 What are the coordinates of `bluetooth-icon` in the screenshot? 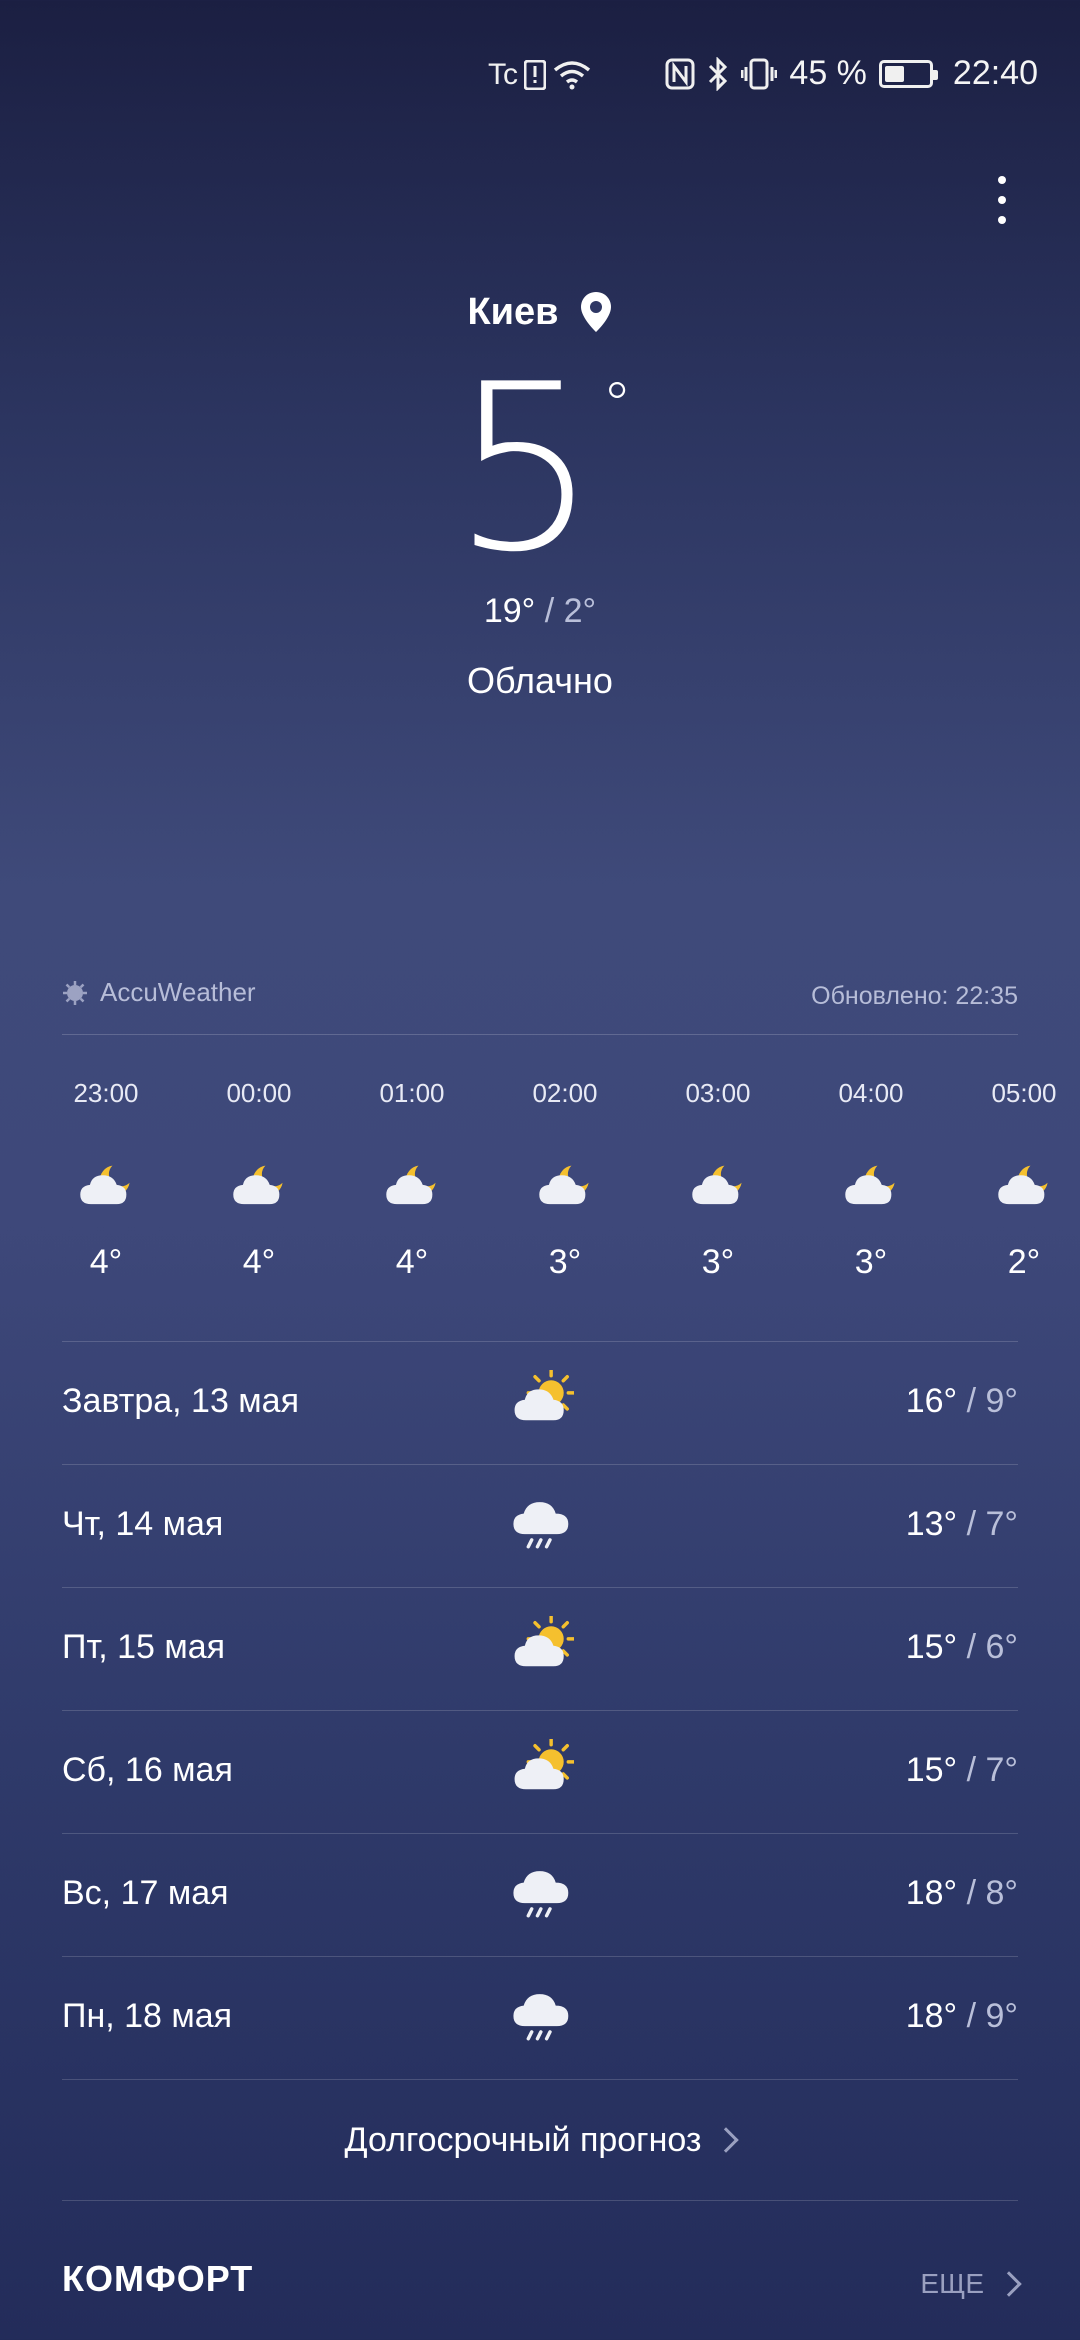 It's located at (718, 73).